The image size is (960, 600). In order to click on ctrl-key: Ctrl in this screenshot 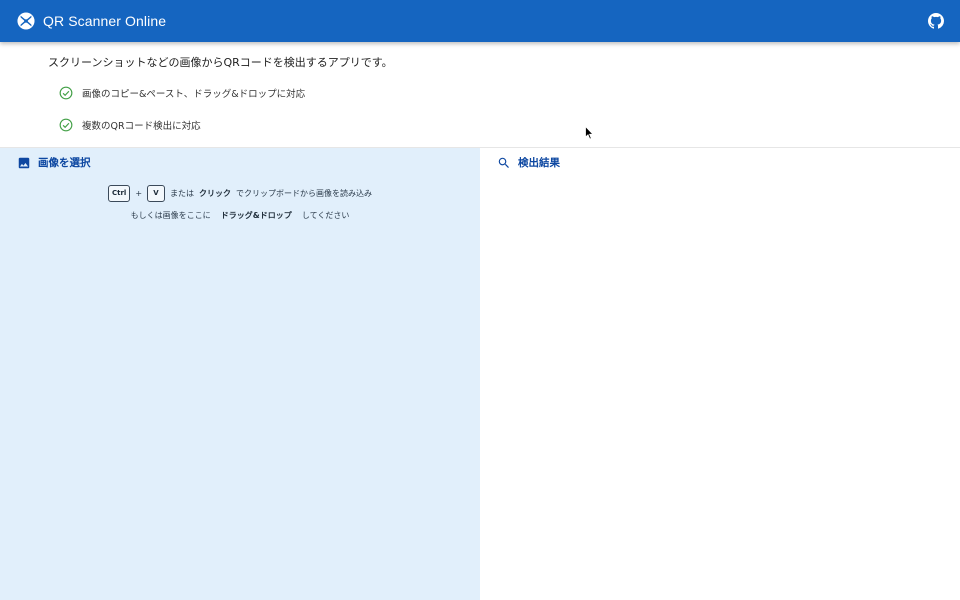, I will do `click(119, 193)`.